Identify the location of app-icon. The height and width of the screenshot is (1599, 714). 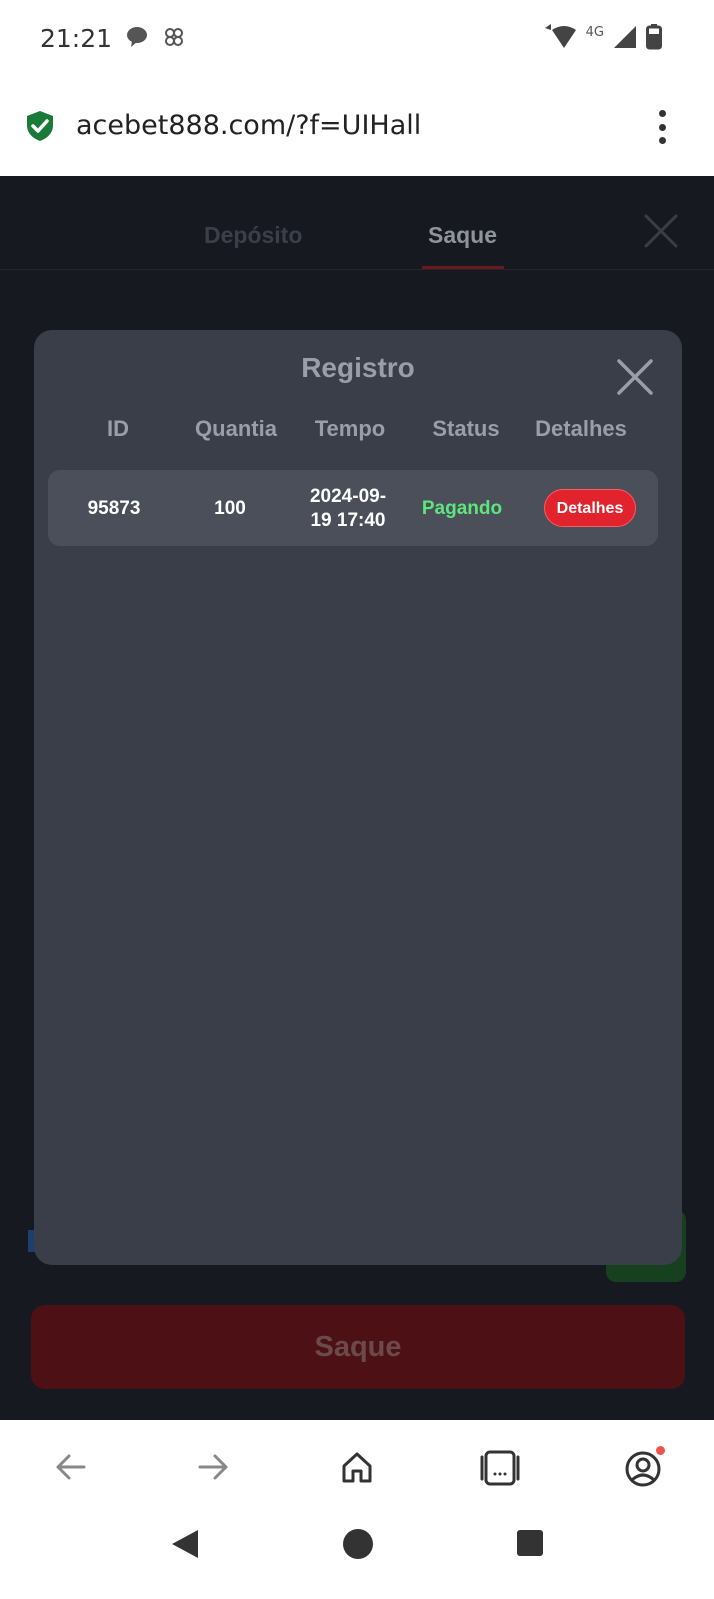
(174, 37).